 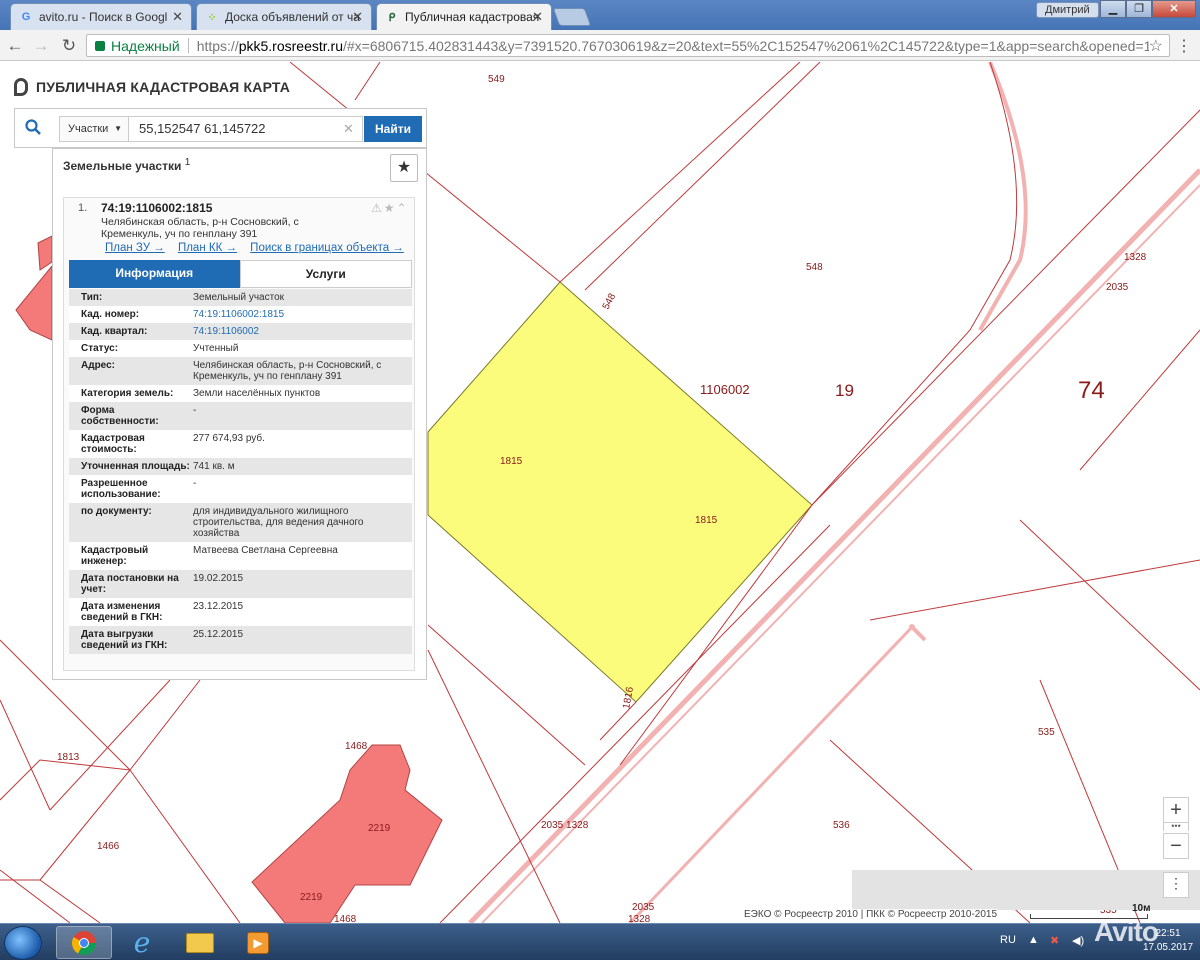 What do you see at coordinates (565, 825) in the screenshot?
I see `parcel-label: 2035 1328` at bounding box center [565, 825].